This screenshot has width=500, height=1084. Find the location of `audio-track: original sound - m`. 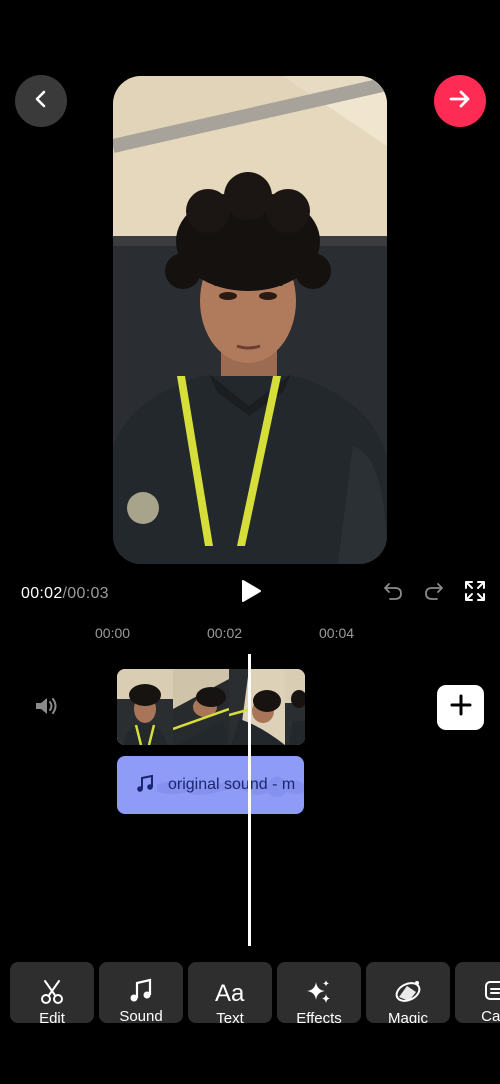

audio-track: original sound - m is located at coordinates (210, 785).